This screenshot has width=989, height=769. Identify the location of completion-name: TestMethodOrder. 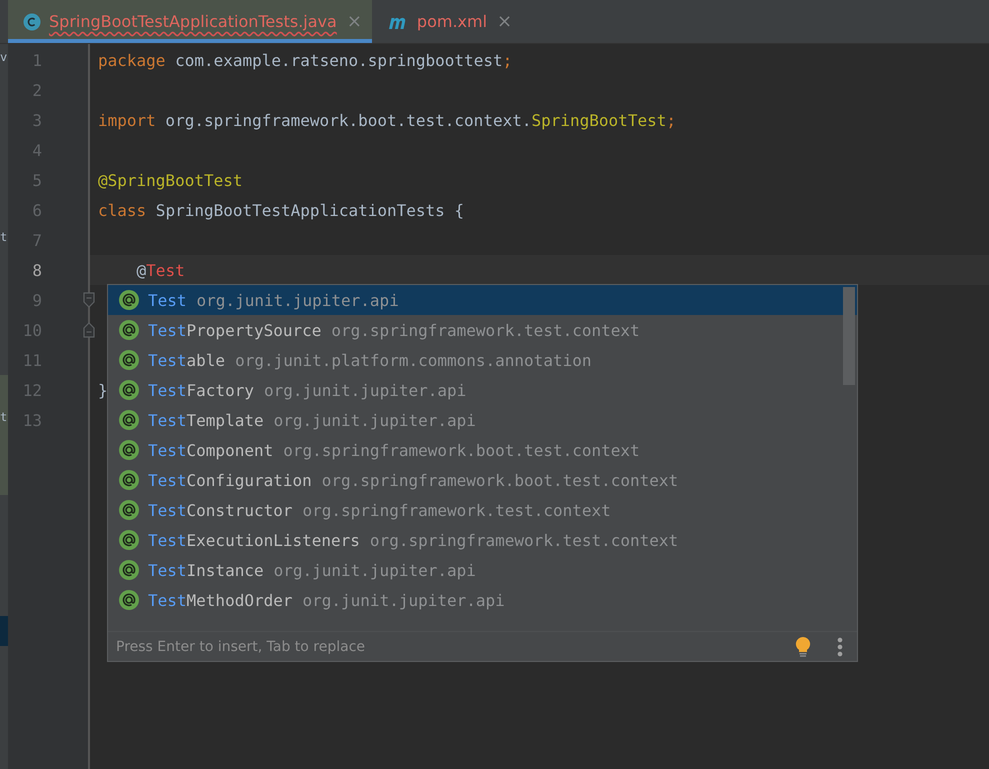
(220, 600).